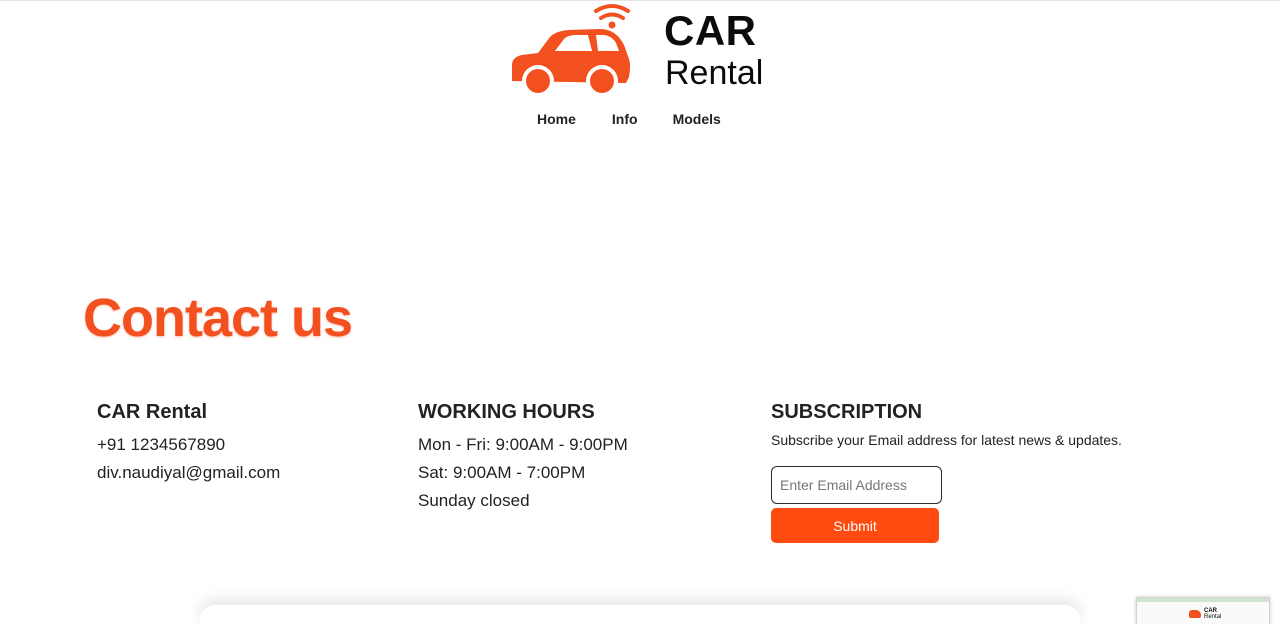 The image size is (1280, 624). Describe the element at coordinates (1203, 600) in the screenshot. I see `thumbnail-toolbar` at that location.